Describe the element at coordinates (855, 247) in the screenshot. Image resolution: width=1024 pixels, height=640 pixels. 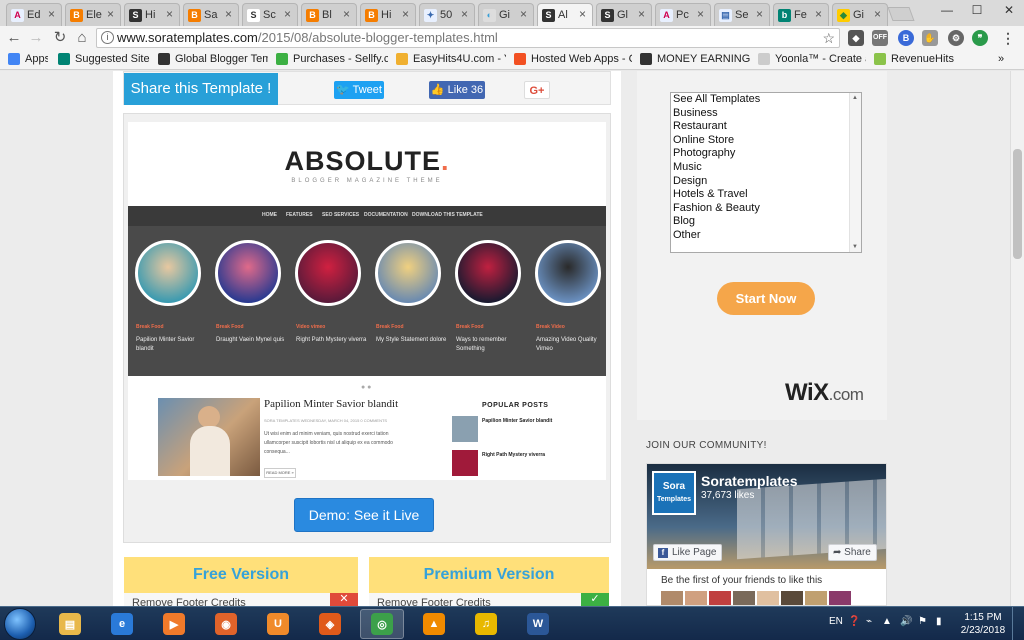
I see `scroll-down-icon: ▼` at that location.